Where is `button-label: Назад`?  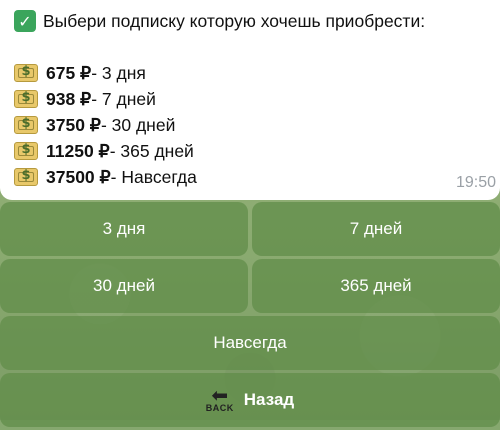 button-label: Назад is located at coordinates (269, 399).